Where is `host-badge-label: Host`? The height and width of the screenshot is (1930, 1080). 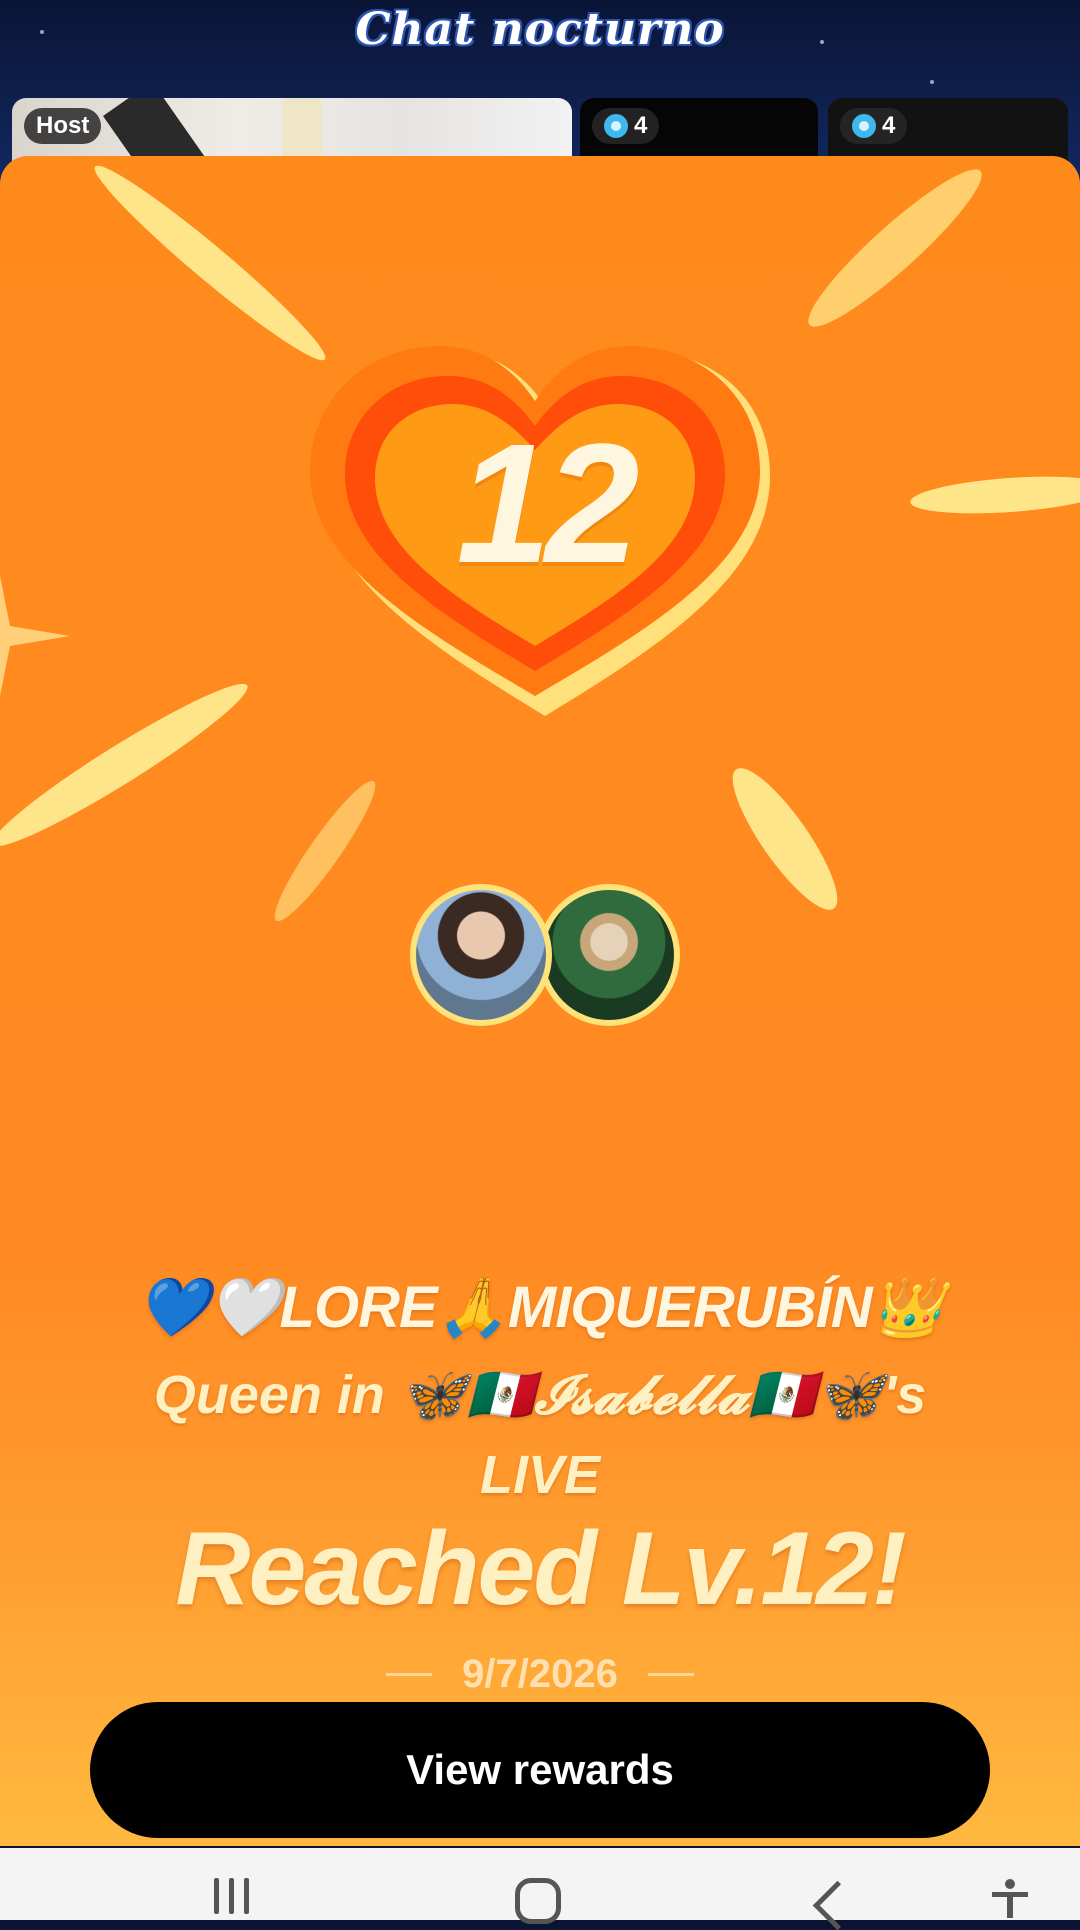
host-badge-label: Host is located at coordinates (63, 125).